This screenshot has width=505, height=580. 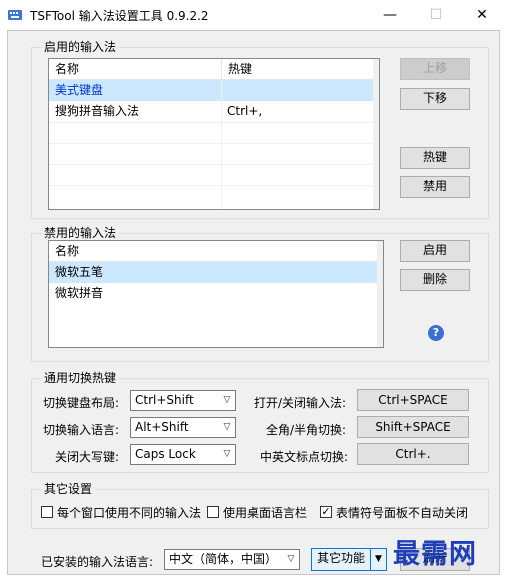 I want to click on other-functions-button: 其它功能 ▼, so click(x=349, y=559).